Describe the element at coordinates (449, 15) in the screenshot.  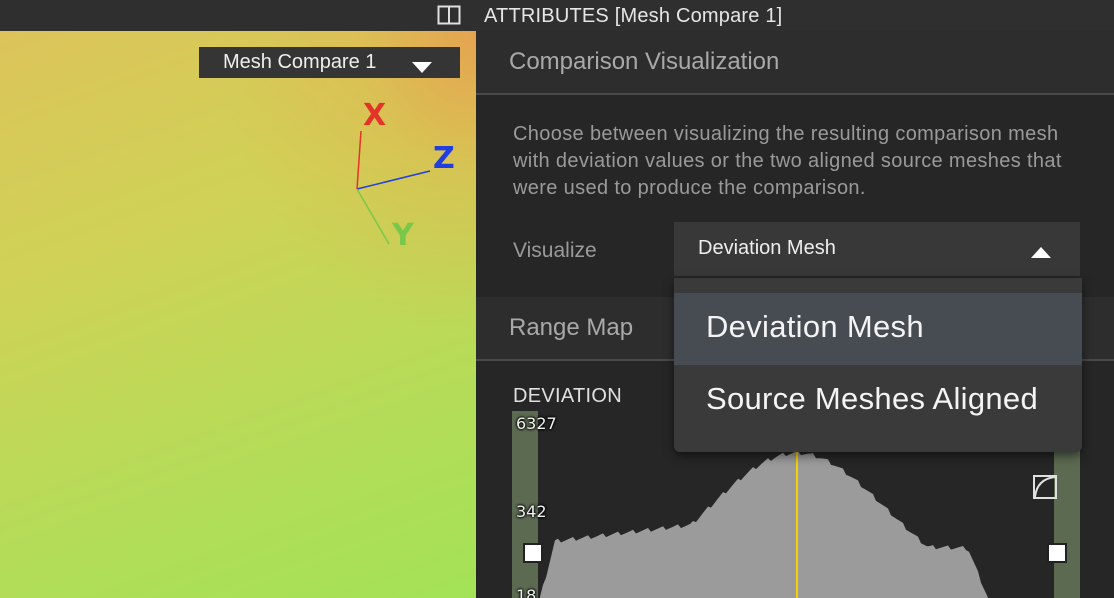
I see `split-panel-icon` at that location.